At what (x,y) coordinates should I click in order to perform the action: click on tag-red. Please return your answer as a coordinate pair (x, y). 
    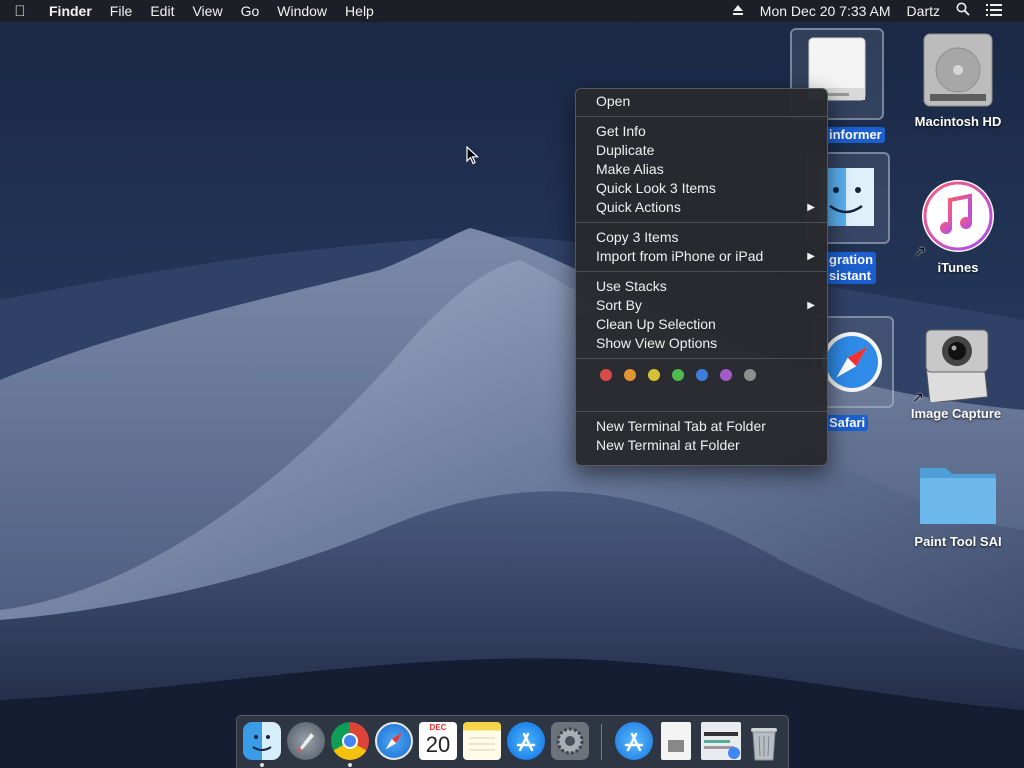
    Looking at the image, I should click on (606, 375).